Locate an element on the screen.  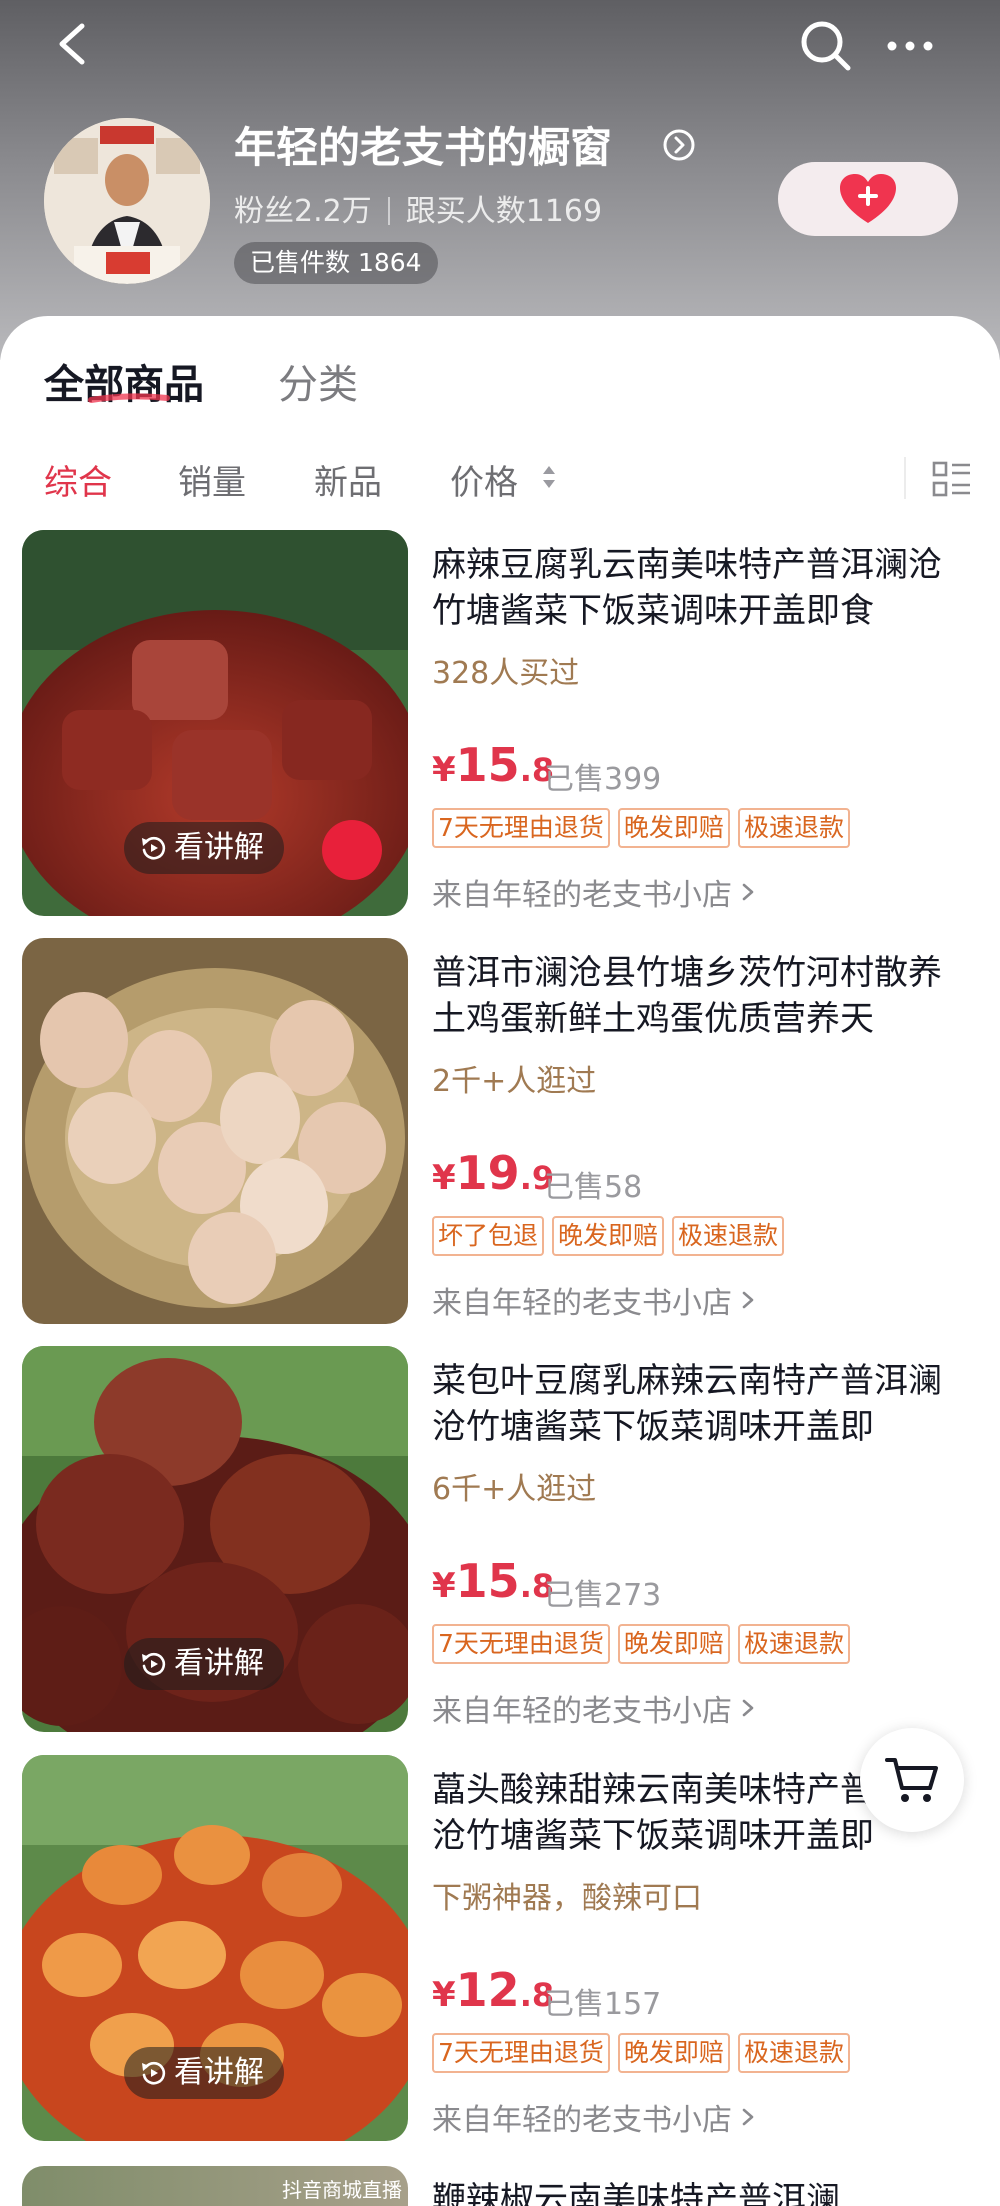
shop-stats: 粉丝2.2万 跟买人数1169 is located at coordinates (418, 208).